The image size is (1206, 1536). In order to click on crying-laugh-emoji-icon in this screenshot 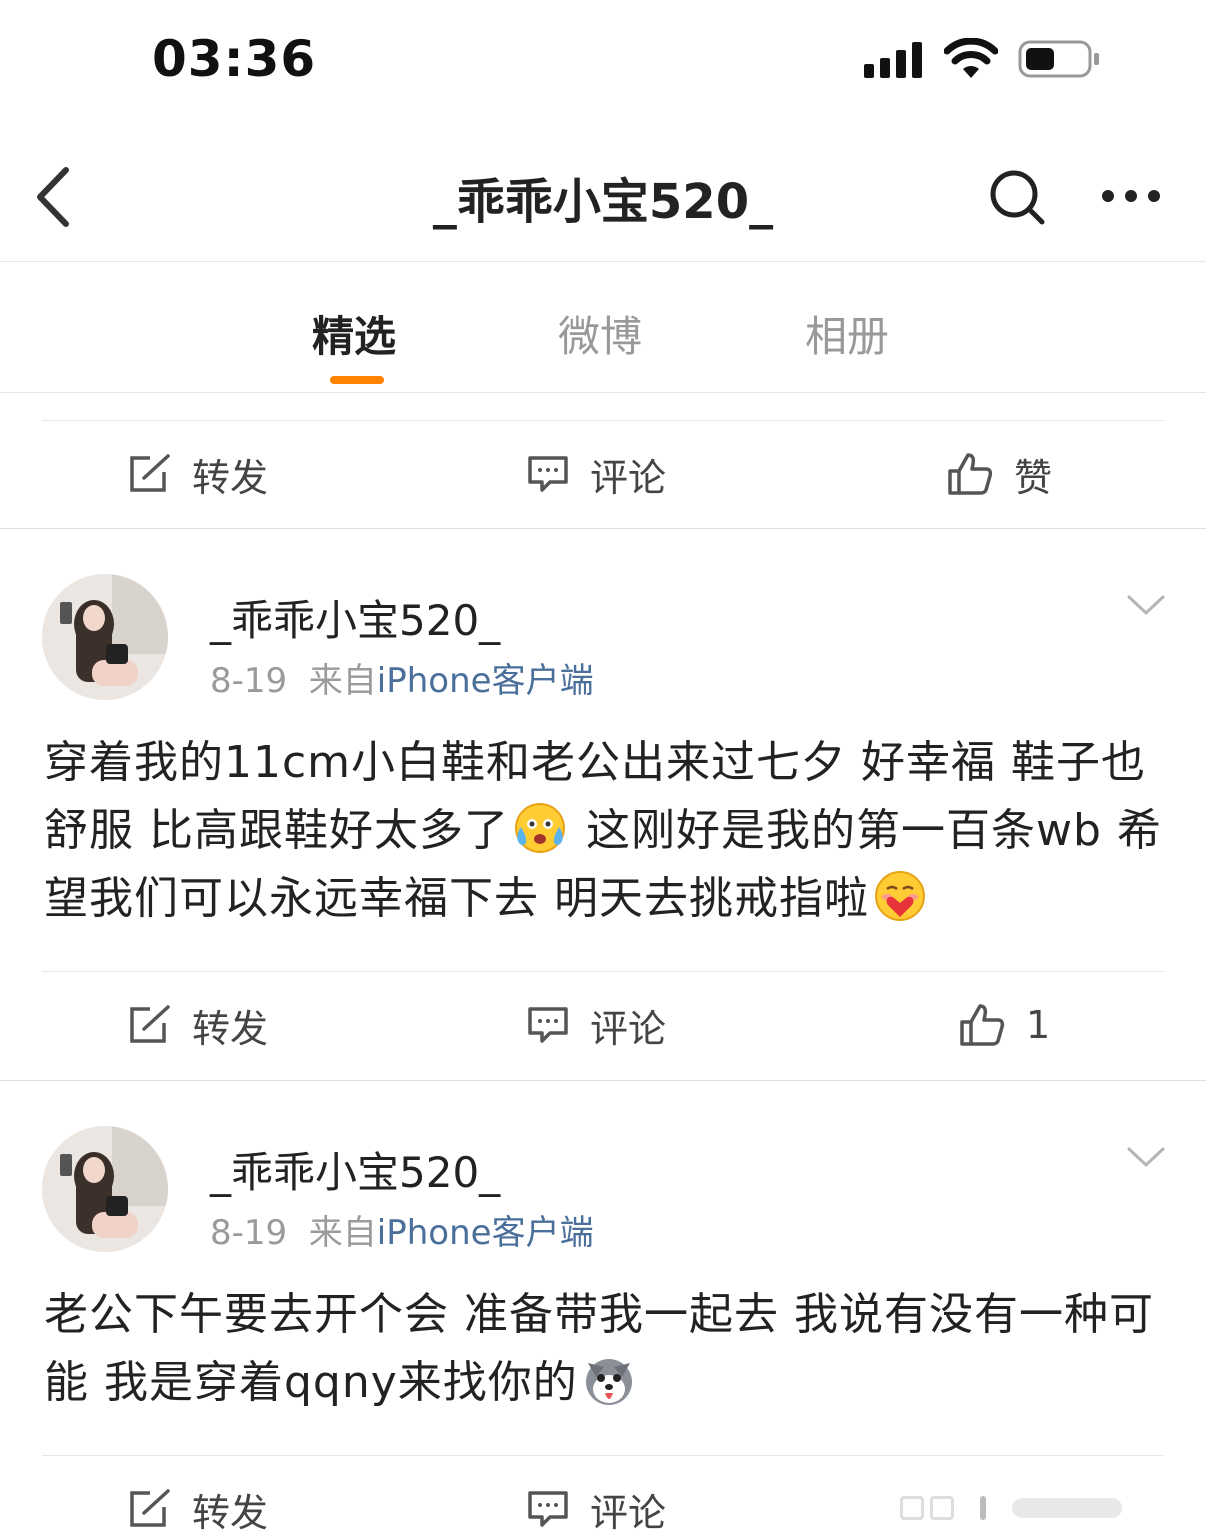, I will do `click(540, 828)`.